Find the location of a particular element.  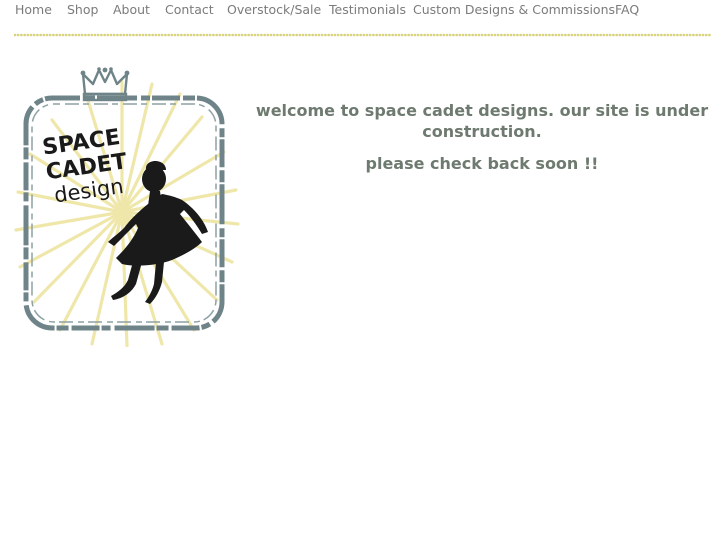

nav-overstock-sale-link: Overstock/Sale is located at coordinates (274, 9).